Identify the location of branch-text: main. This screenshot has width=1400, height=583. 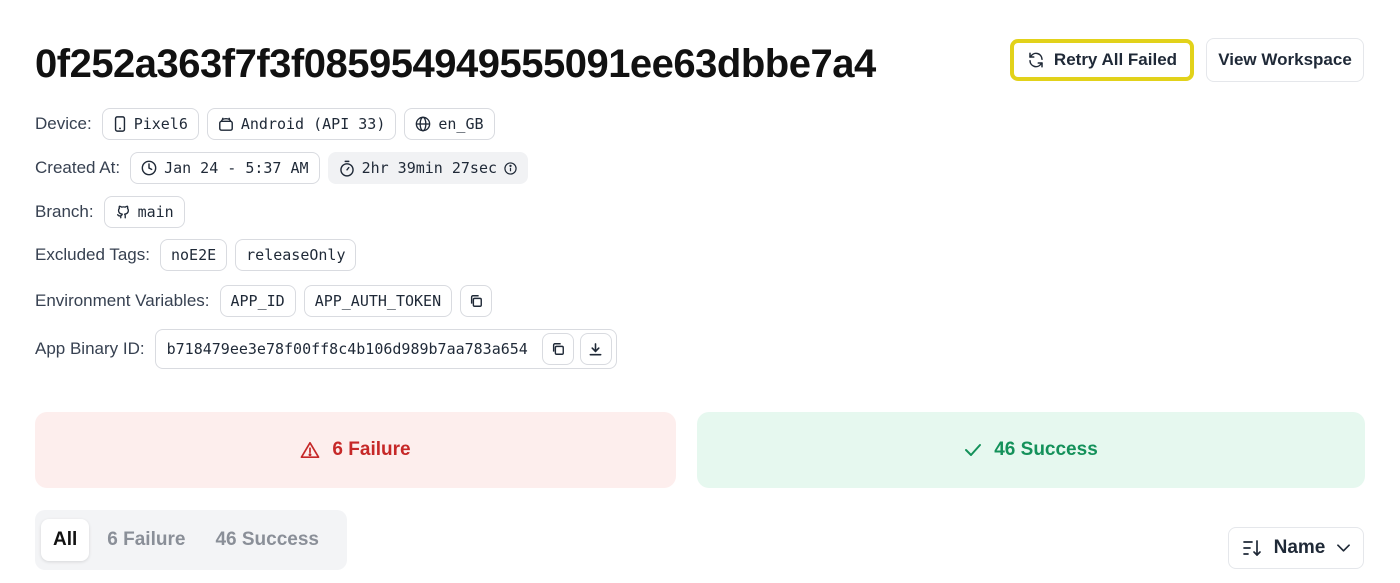
(155, 212).